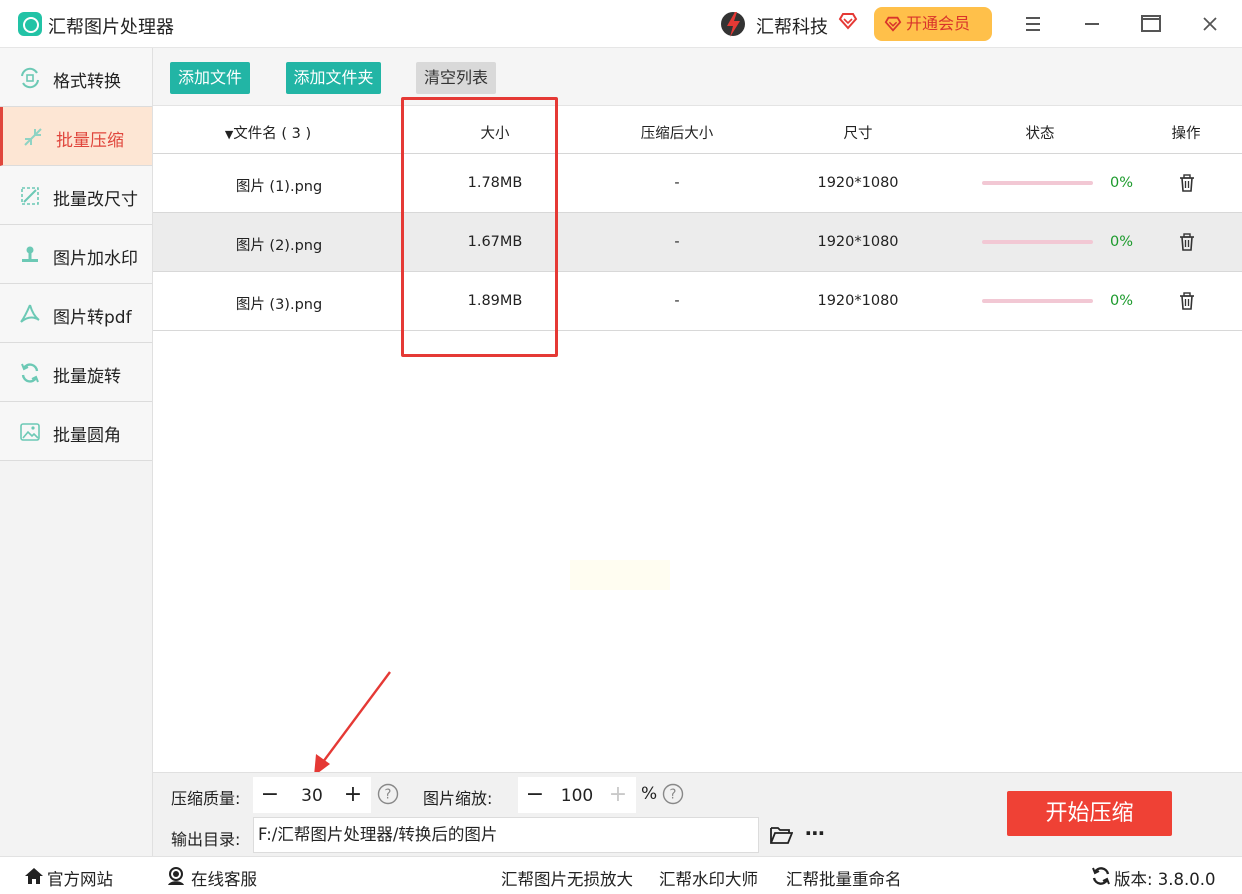 The width and height of the screenshot is (1242, 894). I want to click on resize-icon, so click(30, 196).